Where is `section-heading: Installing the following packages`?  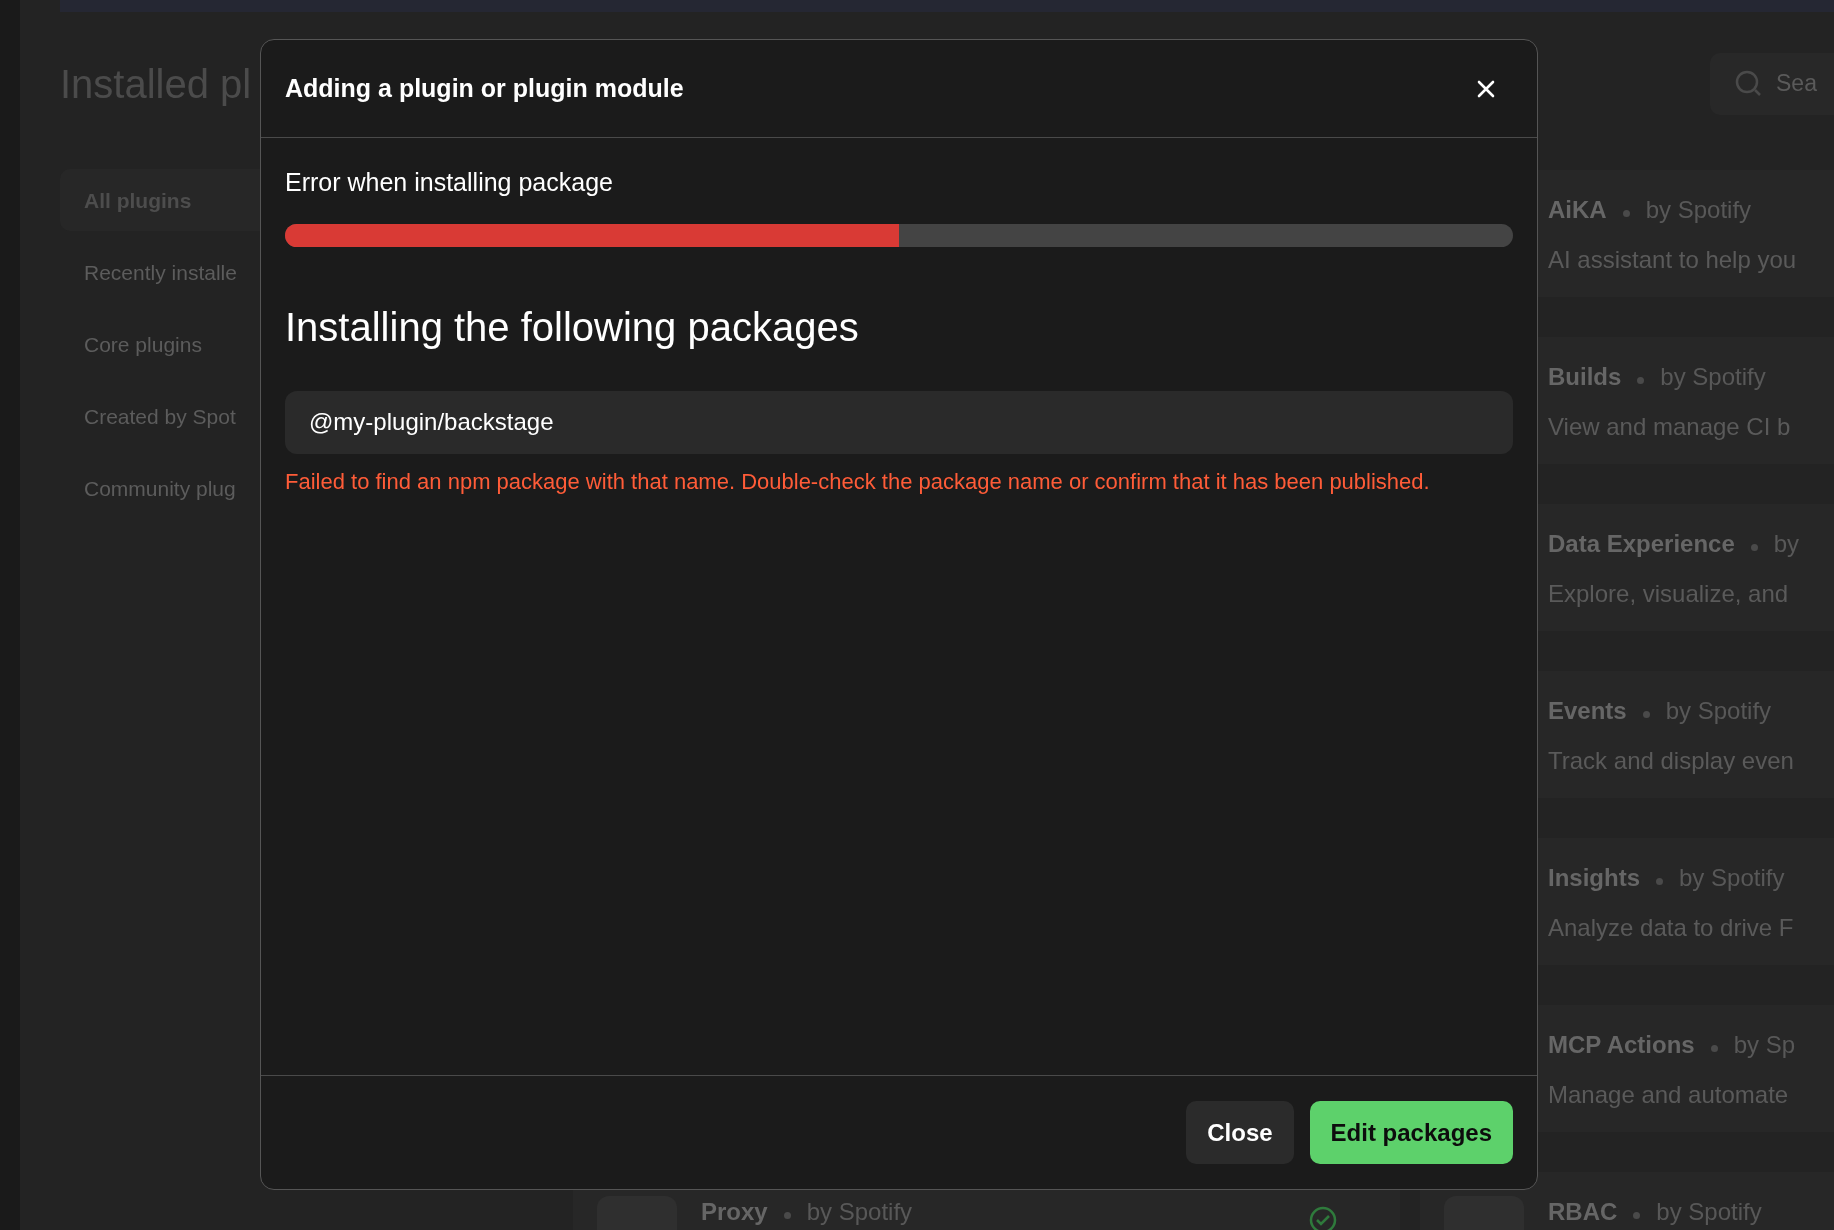 section-heading: Installing the following packages is located at coordinates (572, 327).